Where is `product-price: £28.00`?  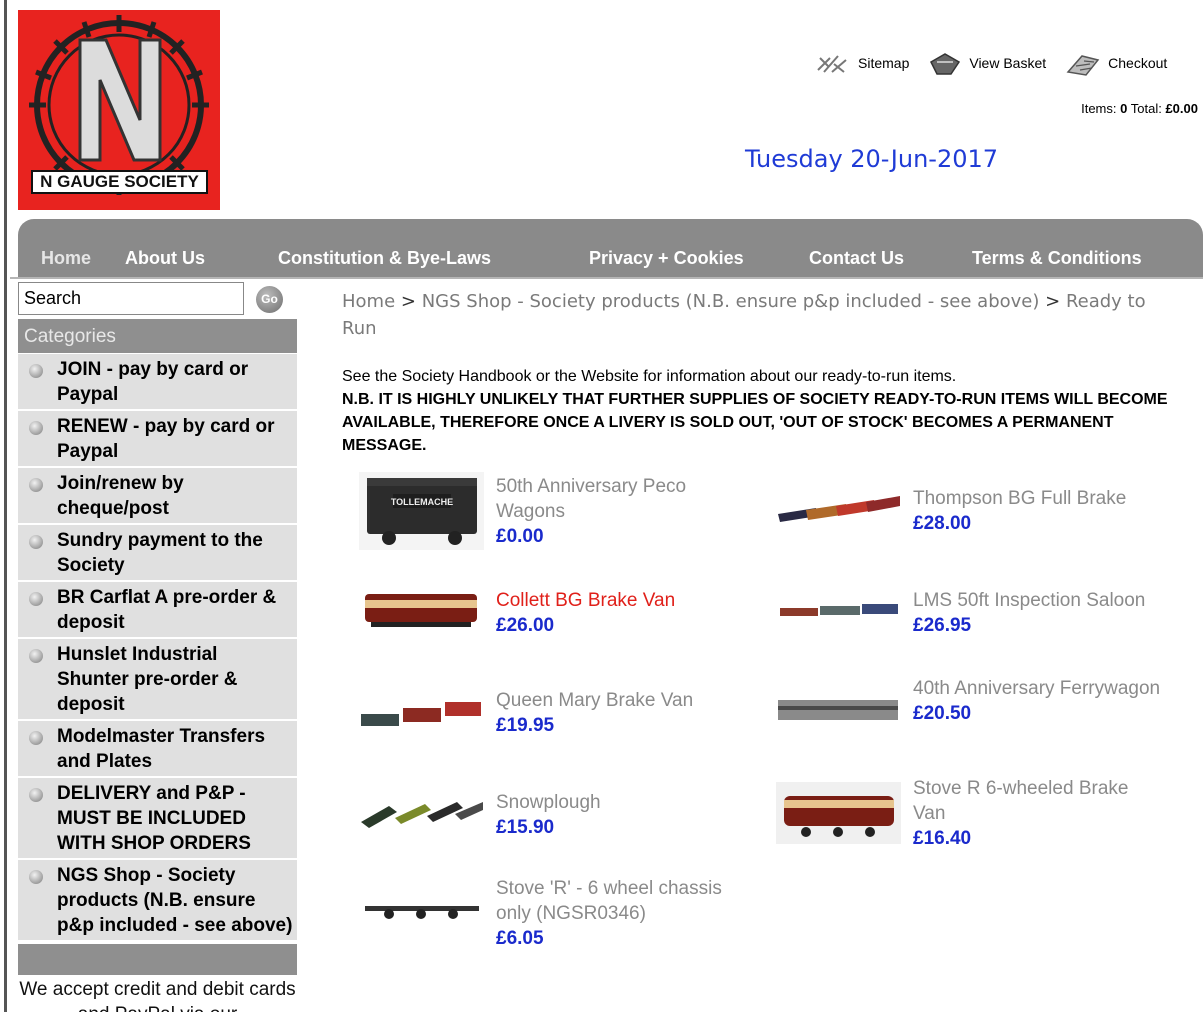 product-price: £28.00 is located at coordinates (942, 523).